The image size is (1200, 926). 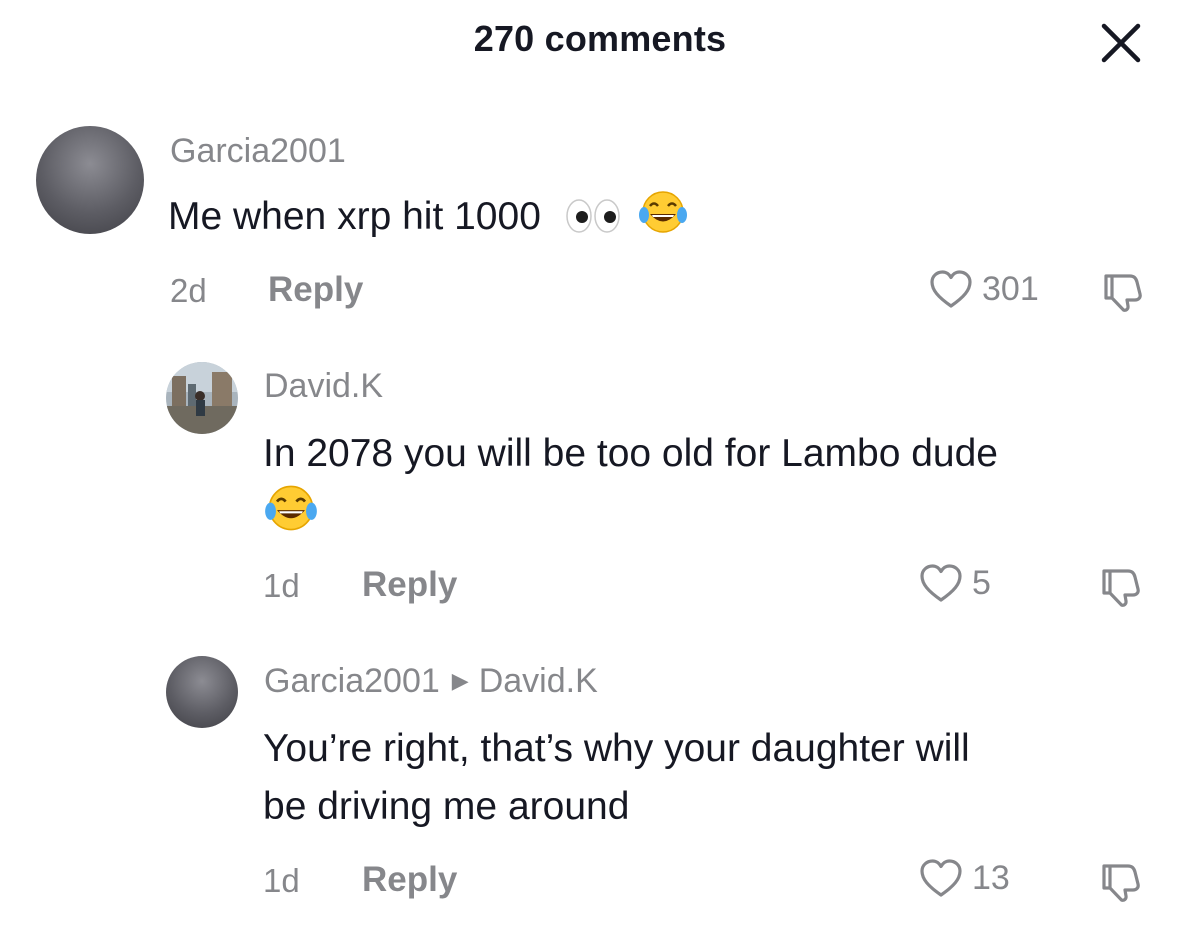 I want to click on comment-timestamp: 2d, so click(x=188, y=290).